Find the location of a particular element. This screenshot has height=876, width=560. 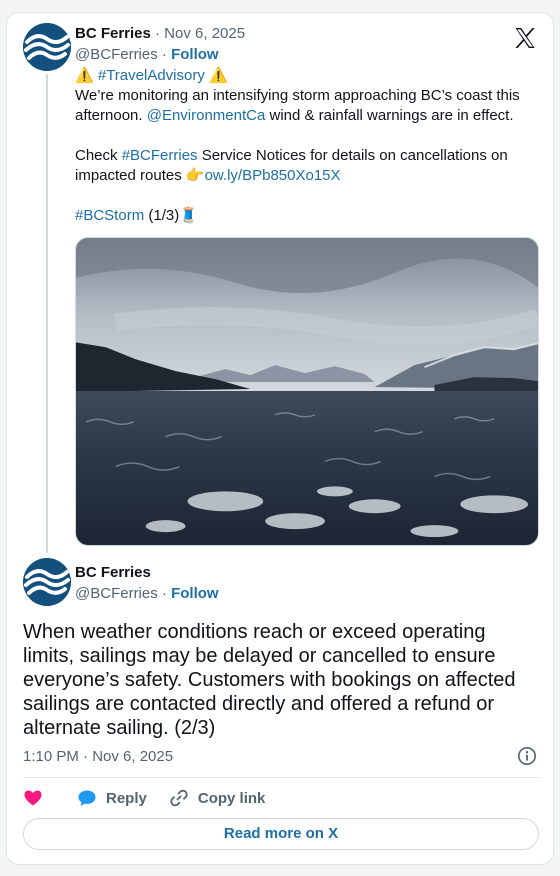

x-logo-icon is located at coordinates (525, 38).